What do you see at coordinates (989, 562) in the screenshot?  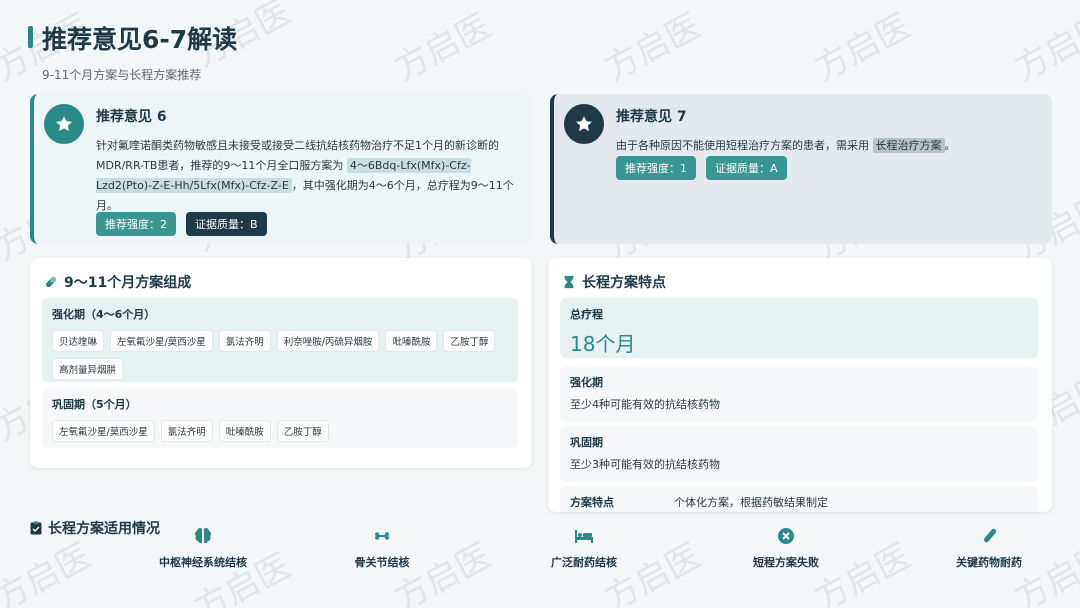 I see `applicability-label: 关键药物耐药` at bounding box center [989, 562].